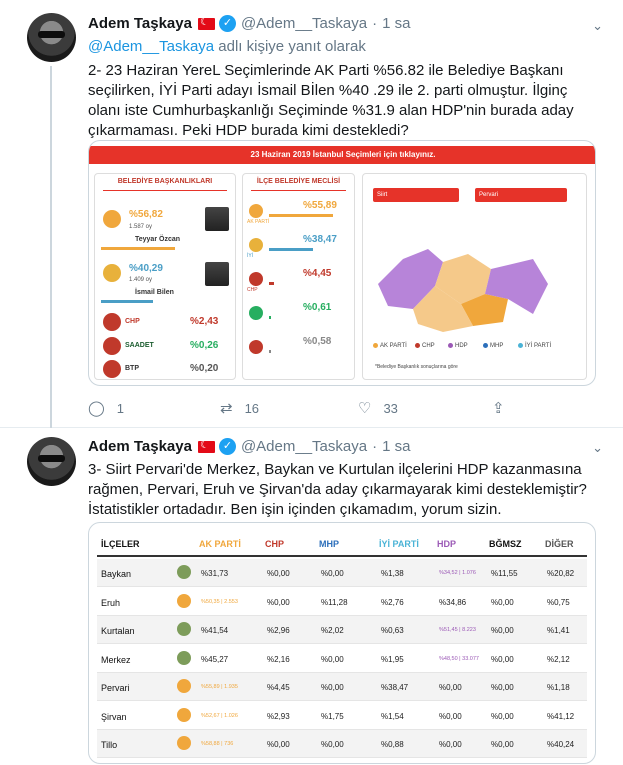 Image resolution: width=623 pixels, height=765 pixels. What do you see at coordinates (116, 659) in the screenshot?
I see `district-name: Merkez` at bounding box center [116, 659].